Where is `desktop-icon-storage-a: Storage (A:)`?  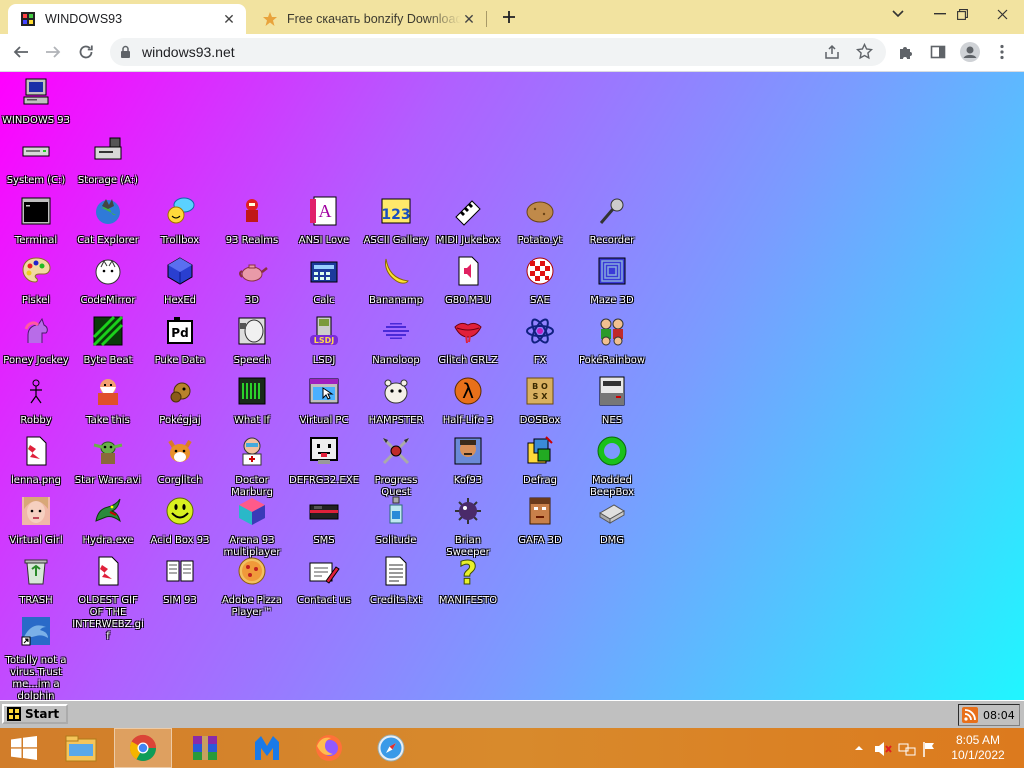
desktop-icon-storage-a: Storage (A:) is located at coordinates (108, 161).